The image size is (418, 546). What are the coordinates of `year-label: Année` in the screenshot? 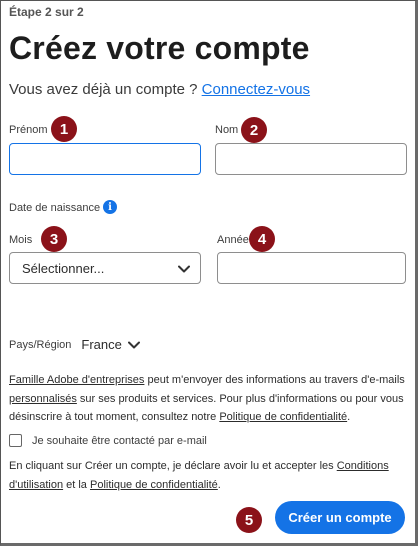 It's located at (233, 240).